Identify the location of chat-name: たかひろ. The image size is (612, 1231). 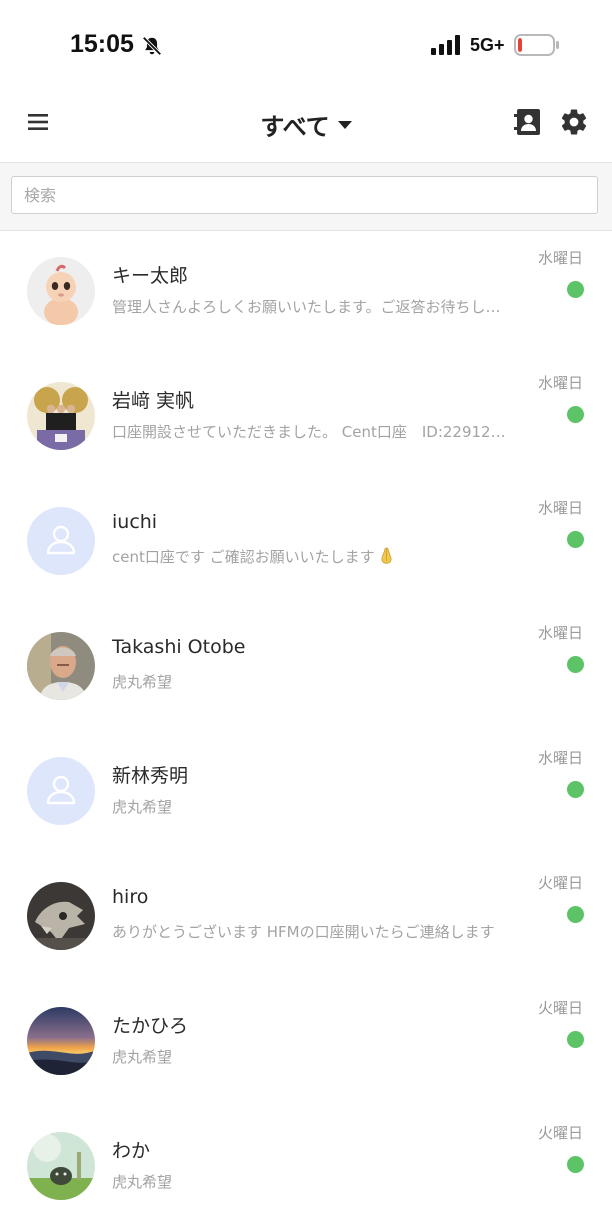
(150, 1026).